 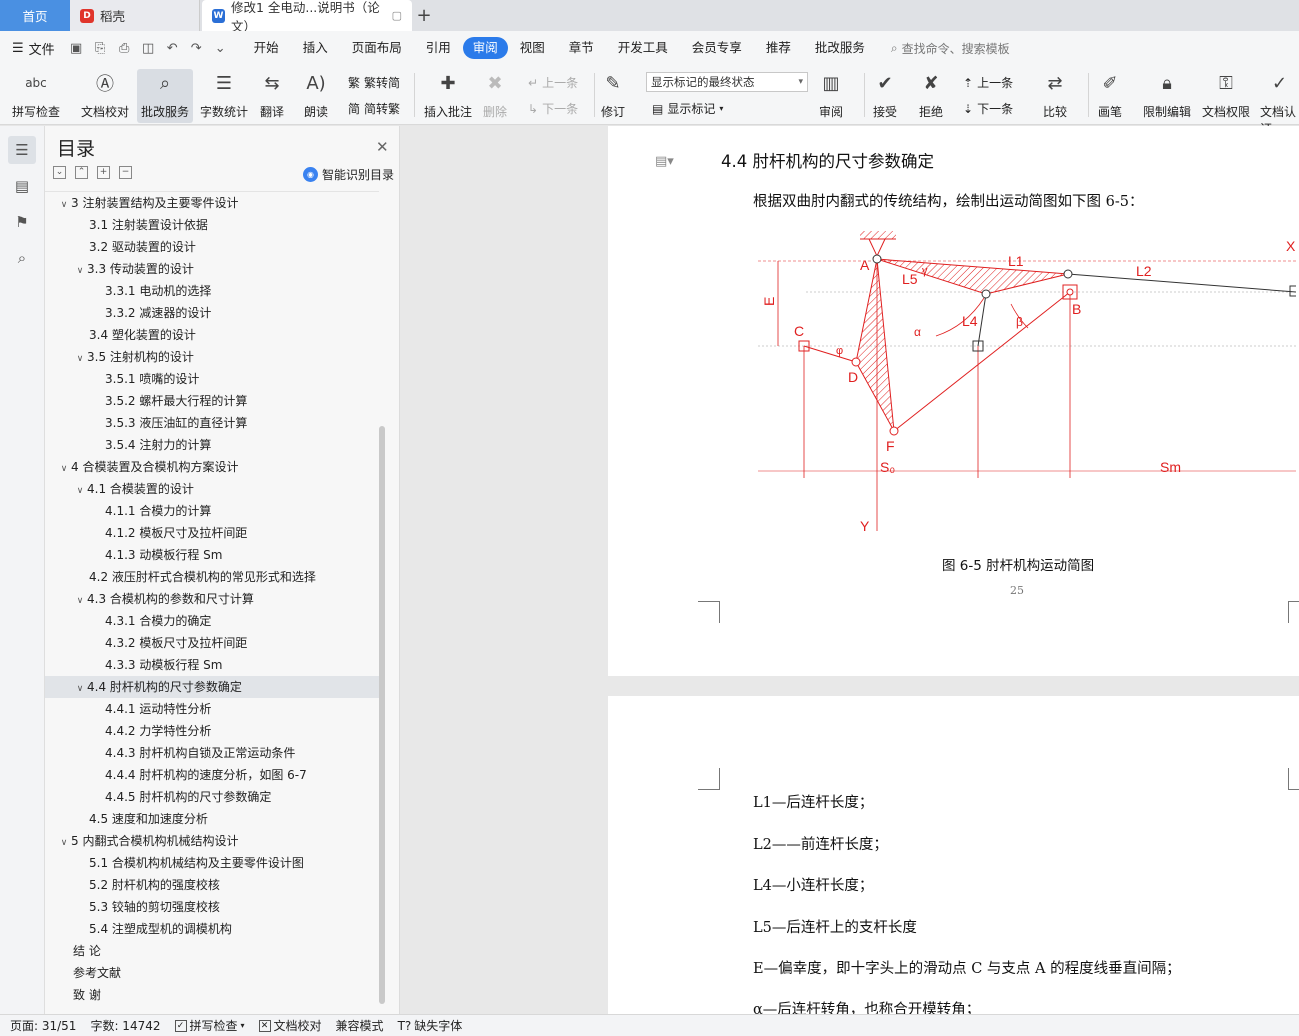 I want to click on close-icon: ✕, so click(x=382, y=147).